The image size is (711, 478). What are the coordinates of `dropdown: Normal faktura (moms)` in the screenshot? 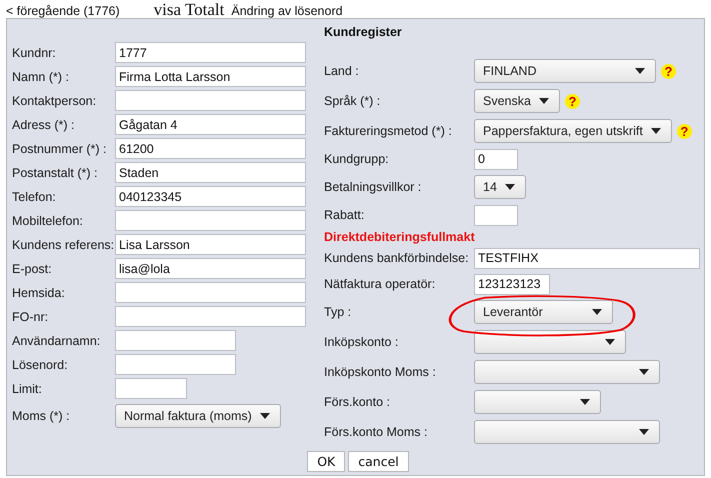 It's located at (198, 416).